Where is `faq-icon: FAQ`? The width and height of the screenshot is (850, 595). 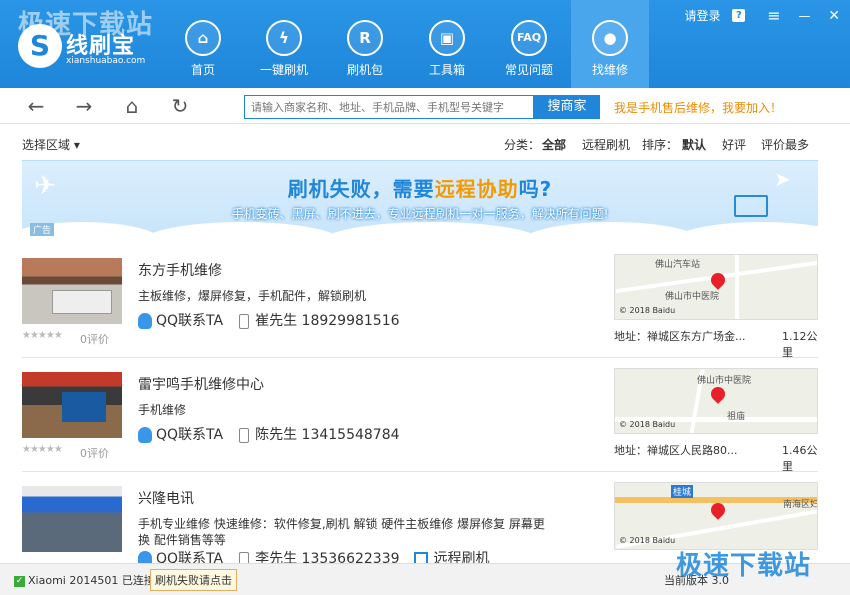 faq-icon: FAQ is located at coordinates (529, 38).